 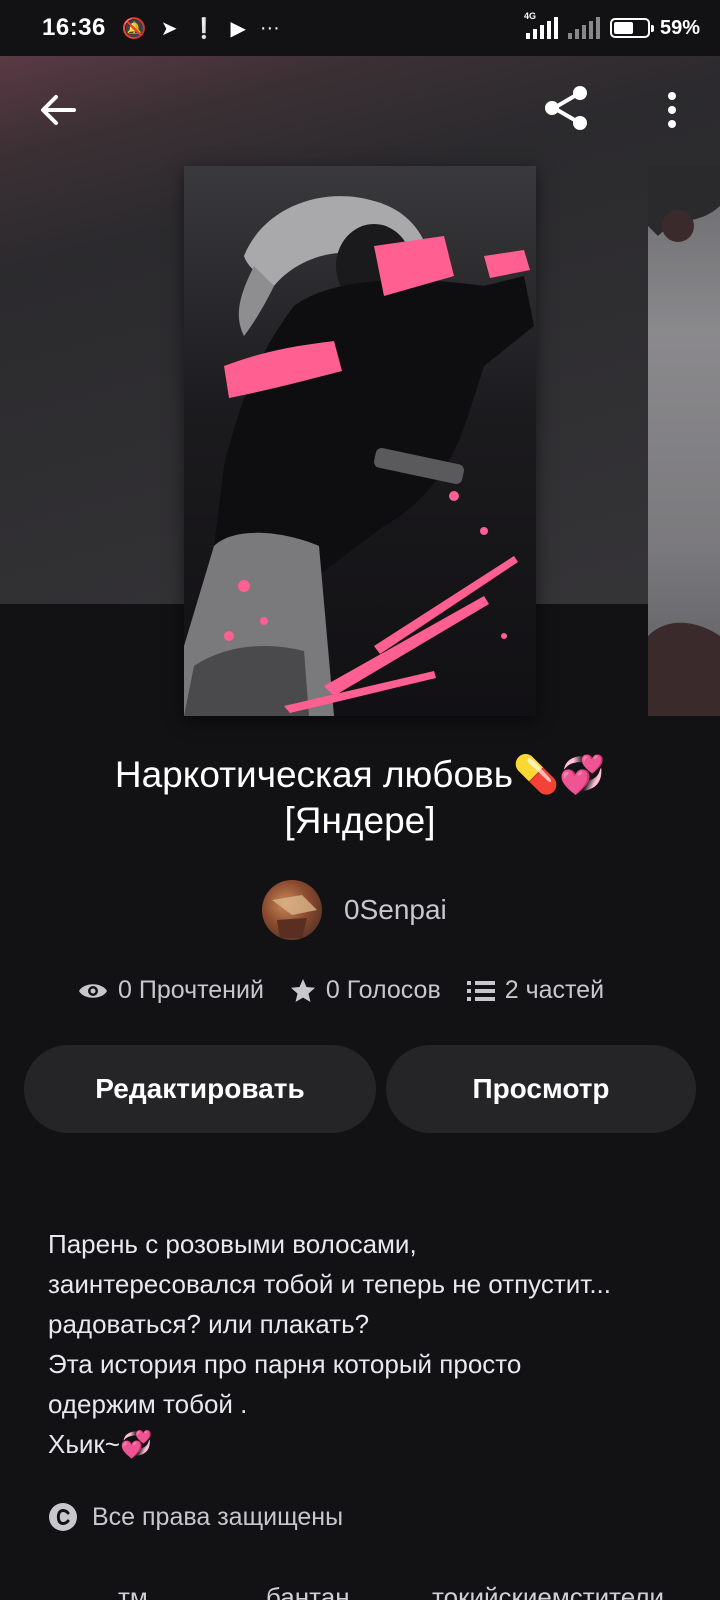 I want to click on copyright-row: Все права защищены, so click(x=195, y=1517).